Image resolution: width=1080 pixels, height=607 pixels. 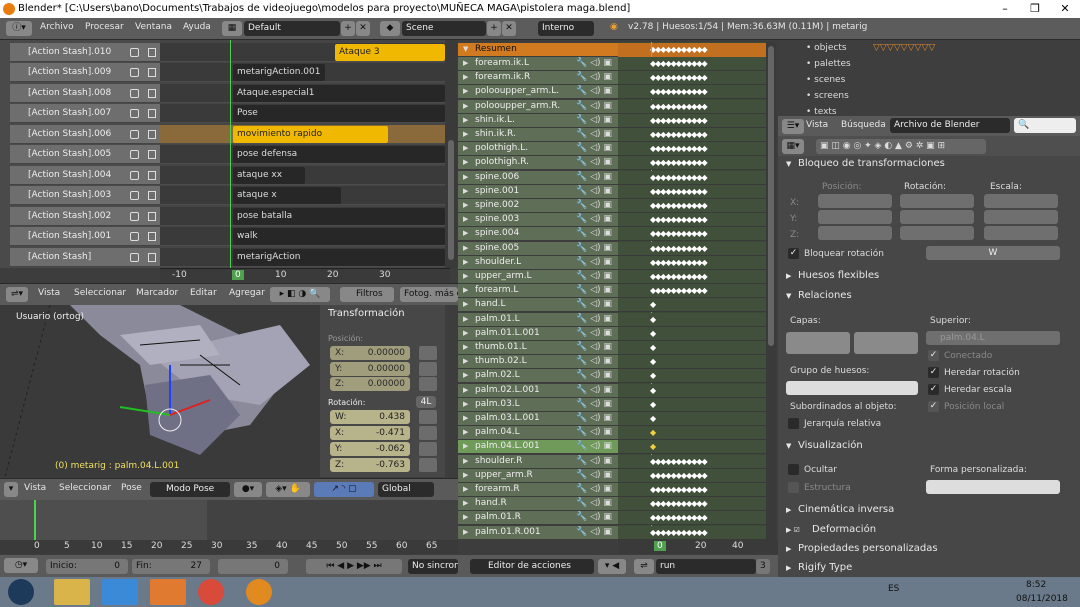 I want to click on menu-agregar: Agregar, so click(x=247, y=293).